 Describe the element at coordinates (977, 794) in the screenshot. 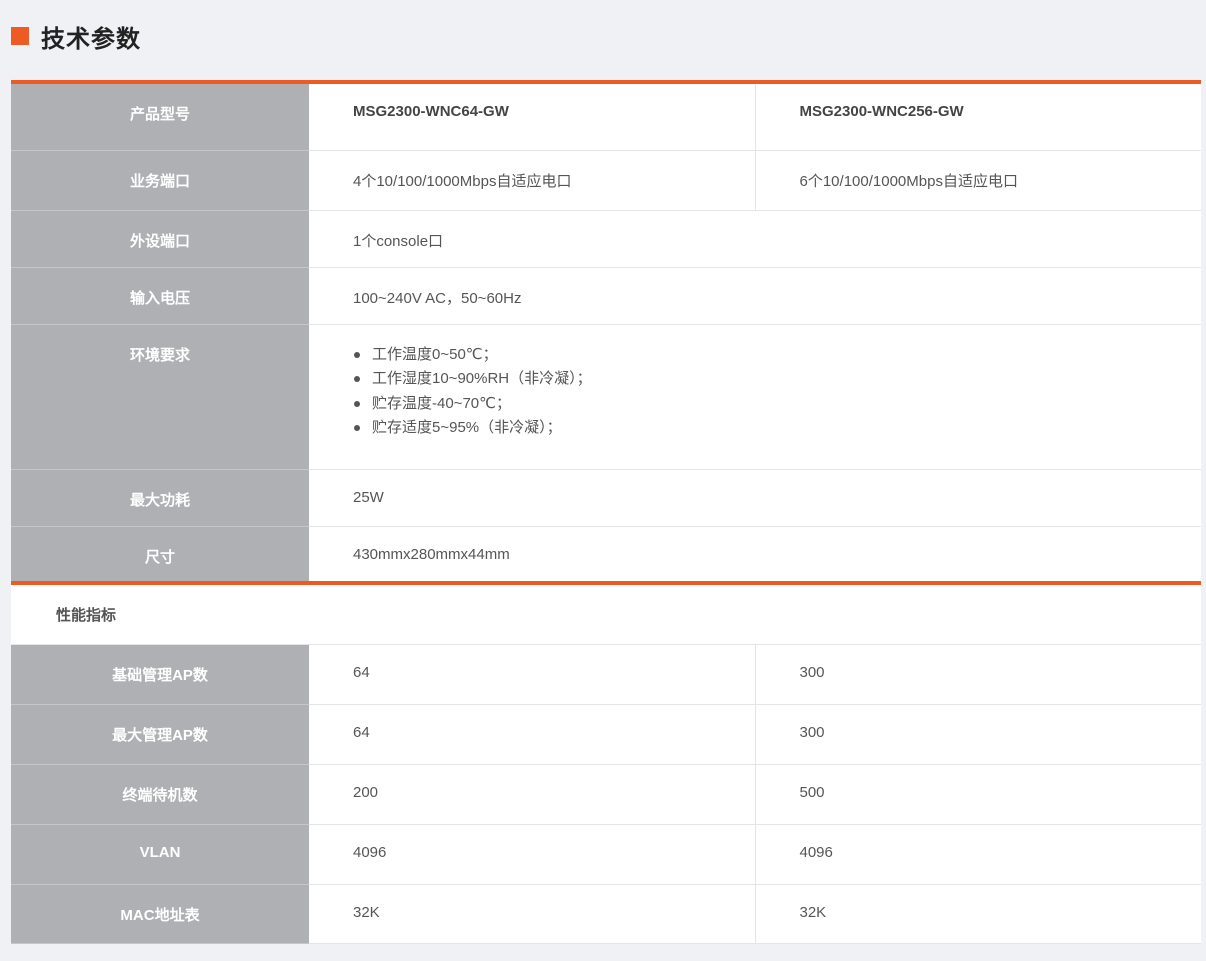

I see `value-b-cell: 500` at that location.